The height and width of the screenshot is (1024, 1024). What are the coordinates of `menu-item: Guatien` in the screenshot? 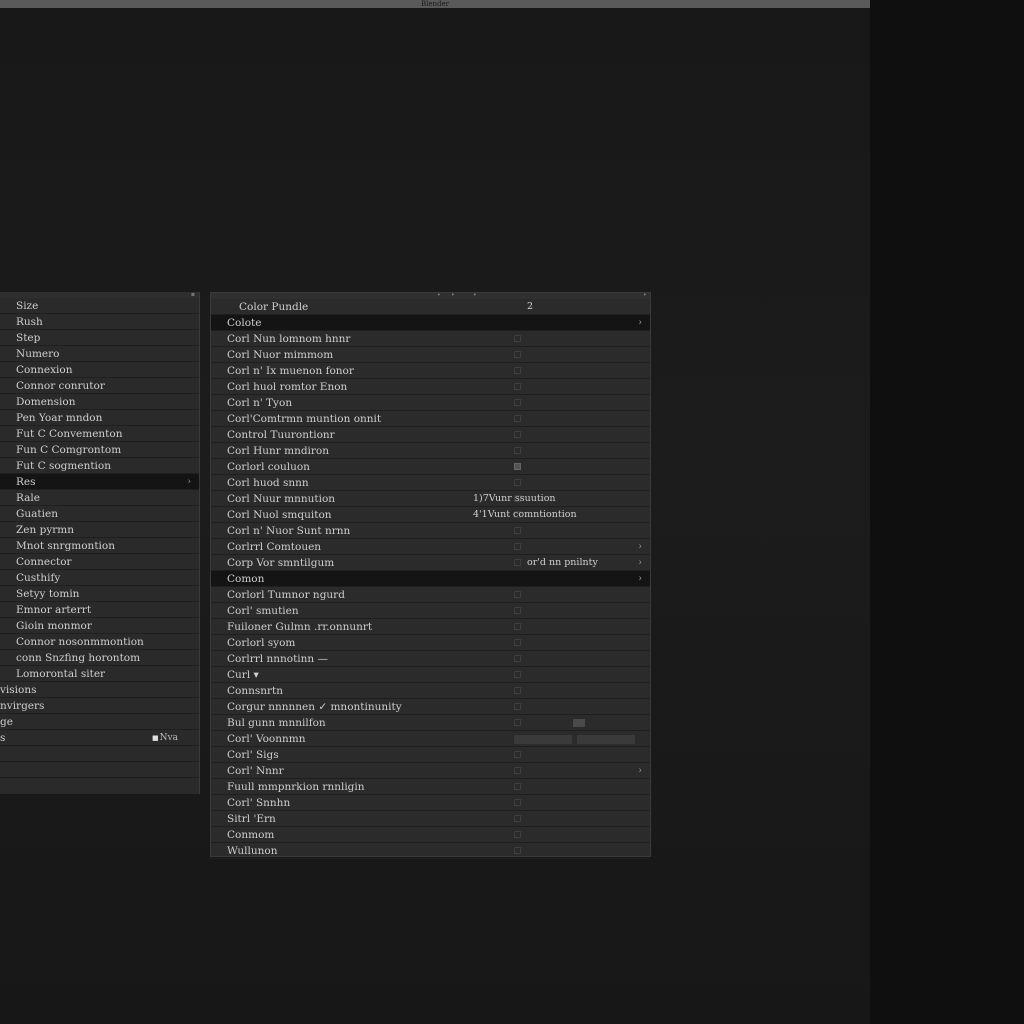 It's located at (99, 514).